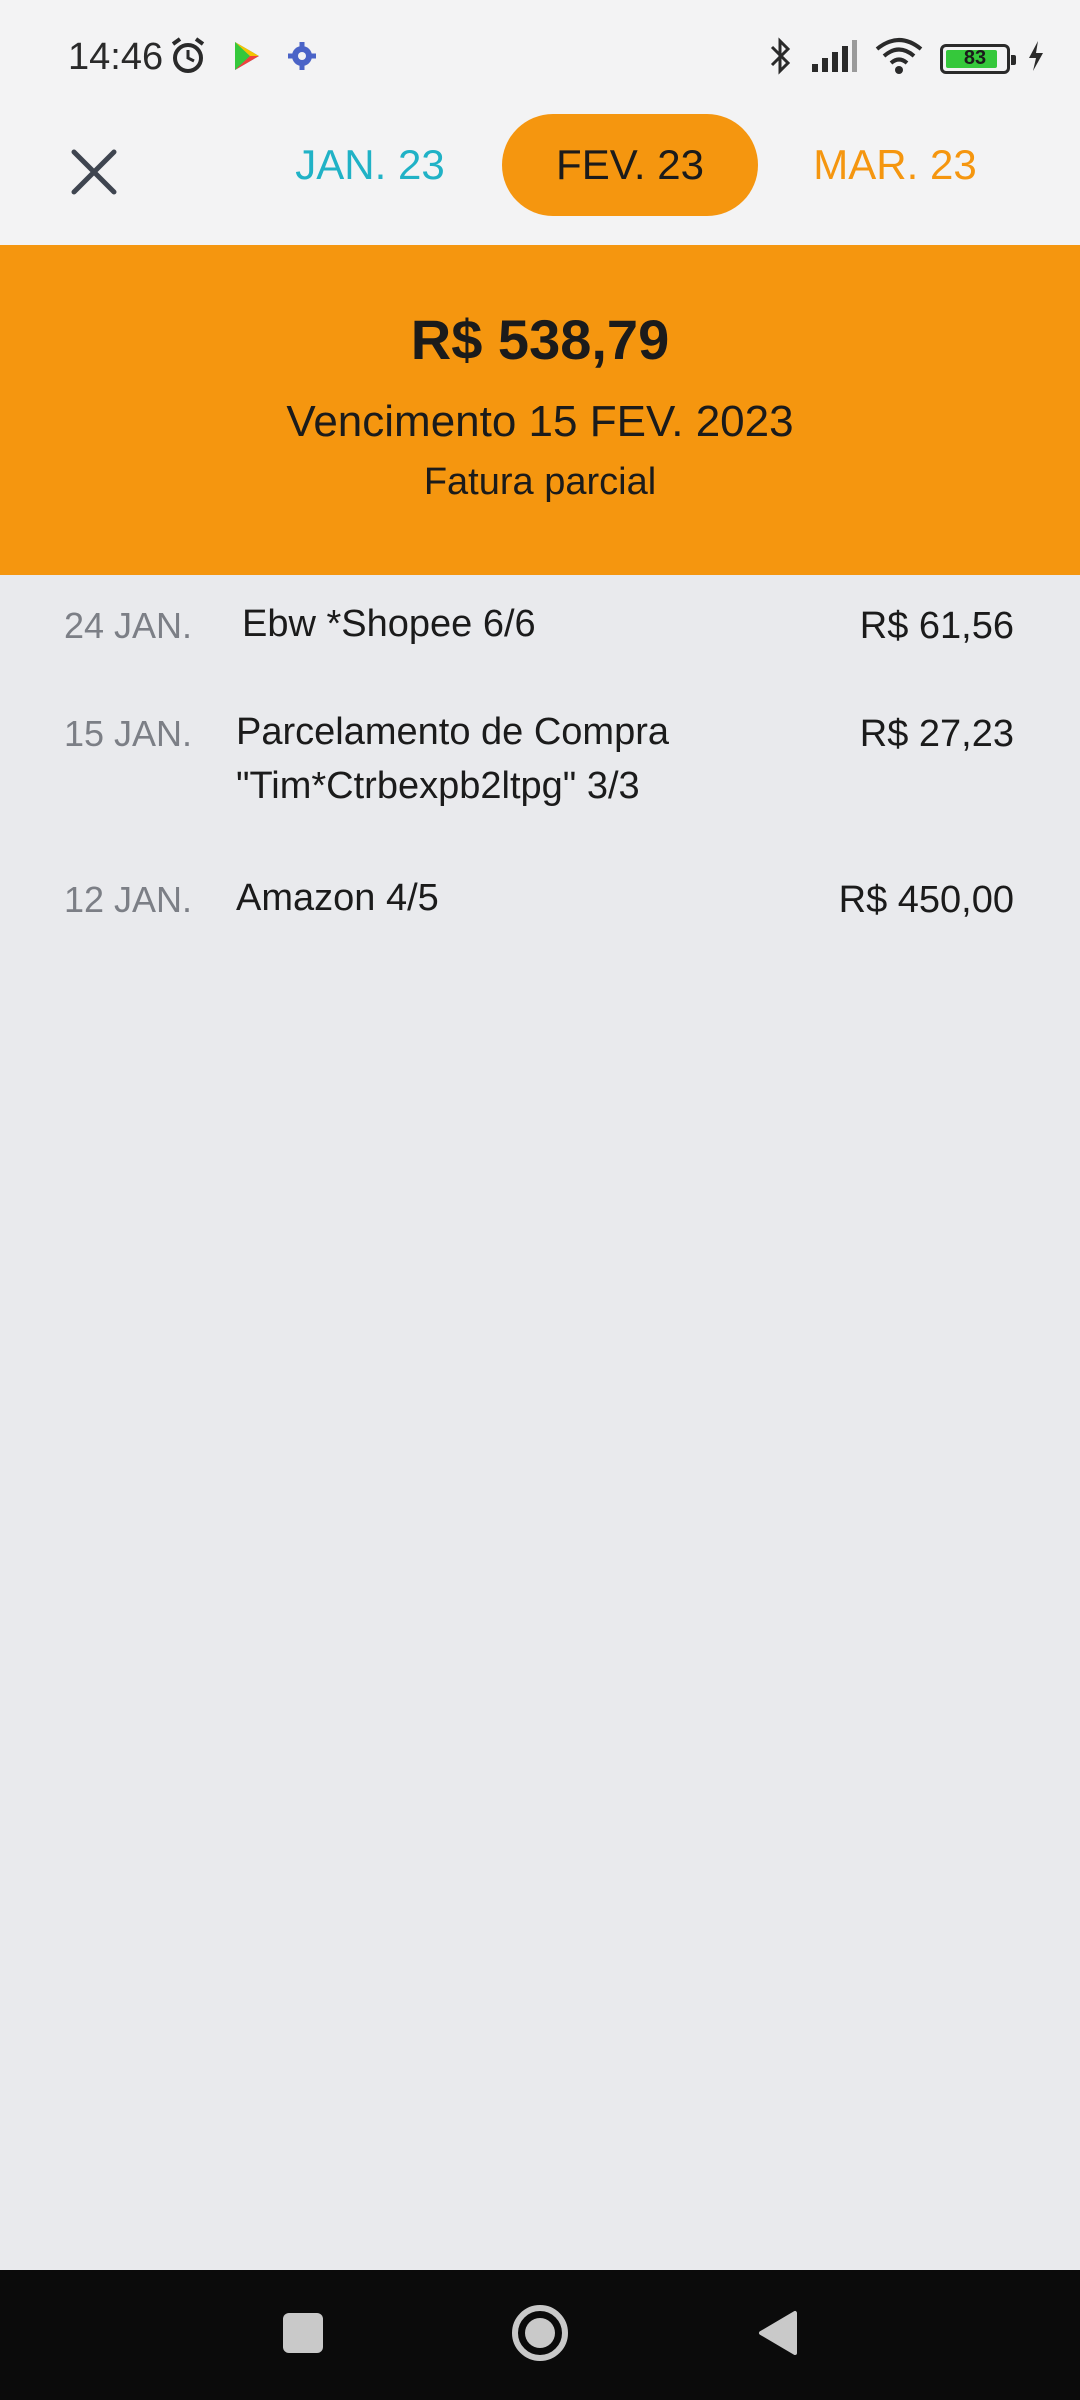  Describe the element at coordinates (116, 57) in the screenshot. I see `status-time: 14:46` at that location.